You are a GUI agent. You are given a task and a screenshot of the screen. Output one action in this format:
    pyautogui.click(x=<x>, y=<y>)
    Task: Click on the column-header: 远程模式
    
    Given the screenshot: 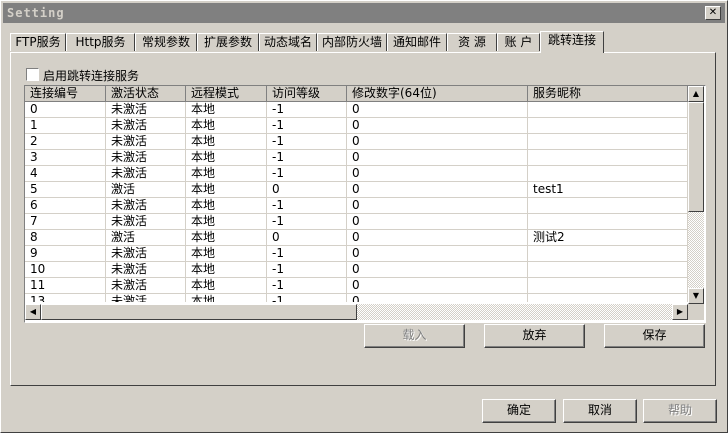 What is the action you would take?
    pyautogui.click(x=226, y=94)
    